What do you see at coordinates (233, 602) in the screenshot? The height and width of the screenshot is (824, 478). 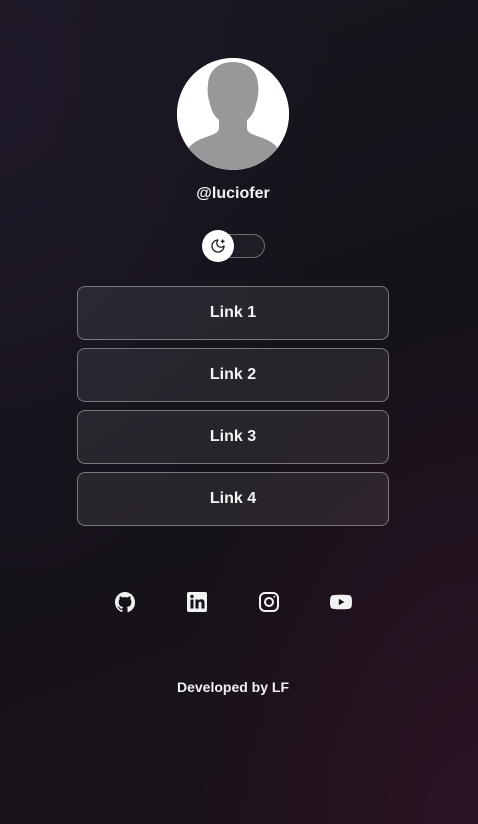 I see `social-links` at bounding box center [233, 602].